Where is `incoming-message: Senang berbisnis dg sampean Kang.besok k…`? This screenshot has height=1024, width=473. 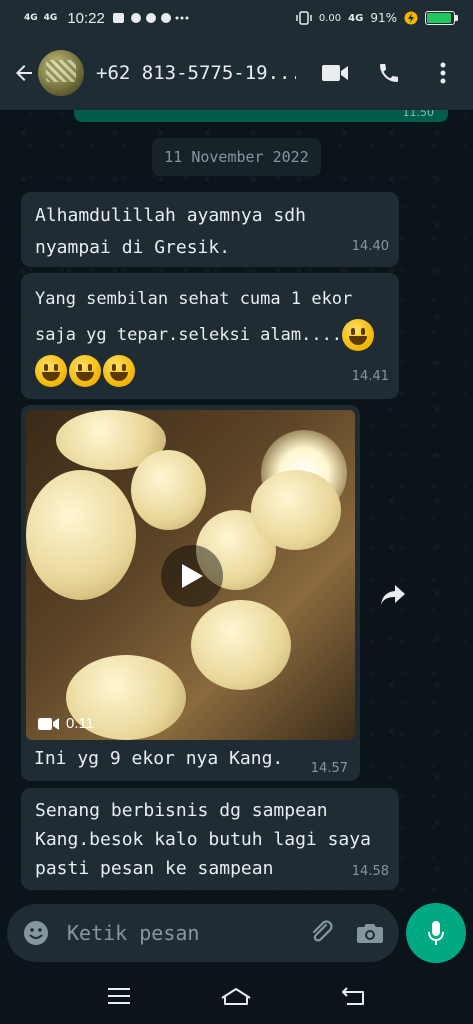
incoming-message: Senang berbisnis dg sampean Kang.besok k… is located at coordinates (210, 839).